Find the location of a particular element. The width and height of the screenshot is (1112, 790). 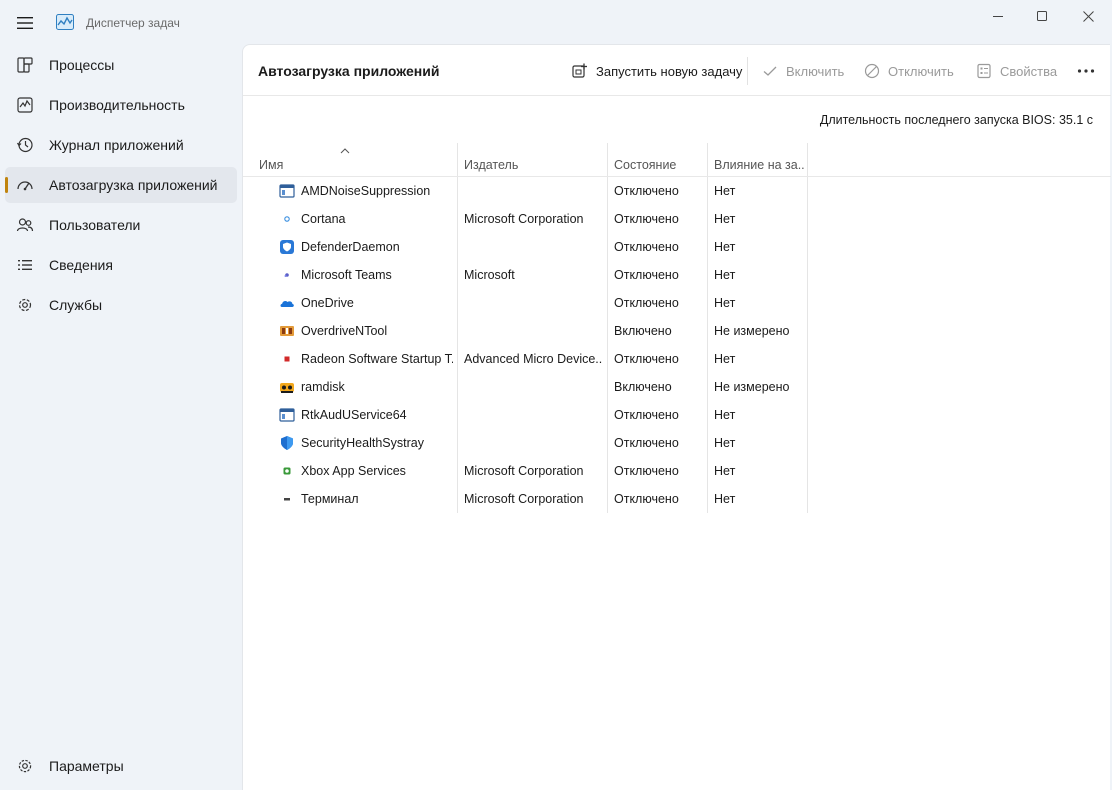

sidebar-item-label: Службы is located at coordinates (76, 305).